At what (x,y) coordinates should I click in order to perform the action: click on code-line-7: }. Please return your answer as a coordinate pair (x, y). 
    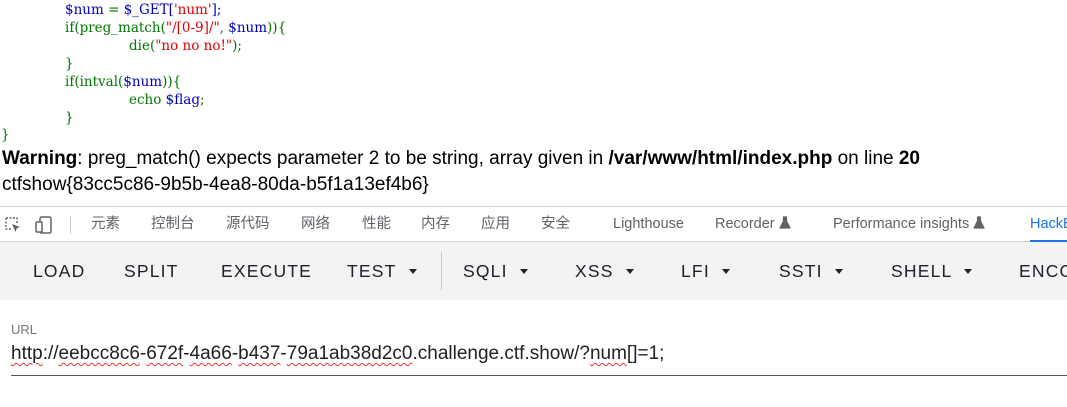
    Looking at the image, I should click on (69, 118).